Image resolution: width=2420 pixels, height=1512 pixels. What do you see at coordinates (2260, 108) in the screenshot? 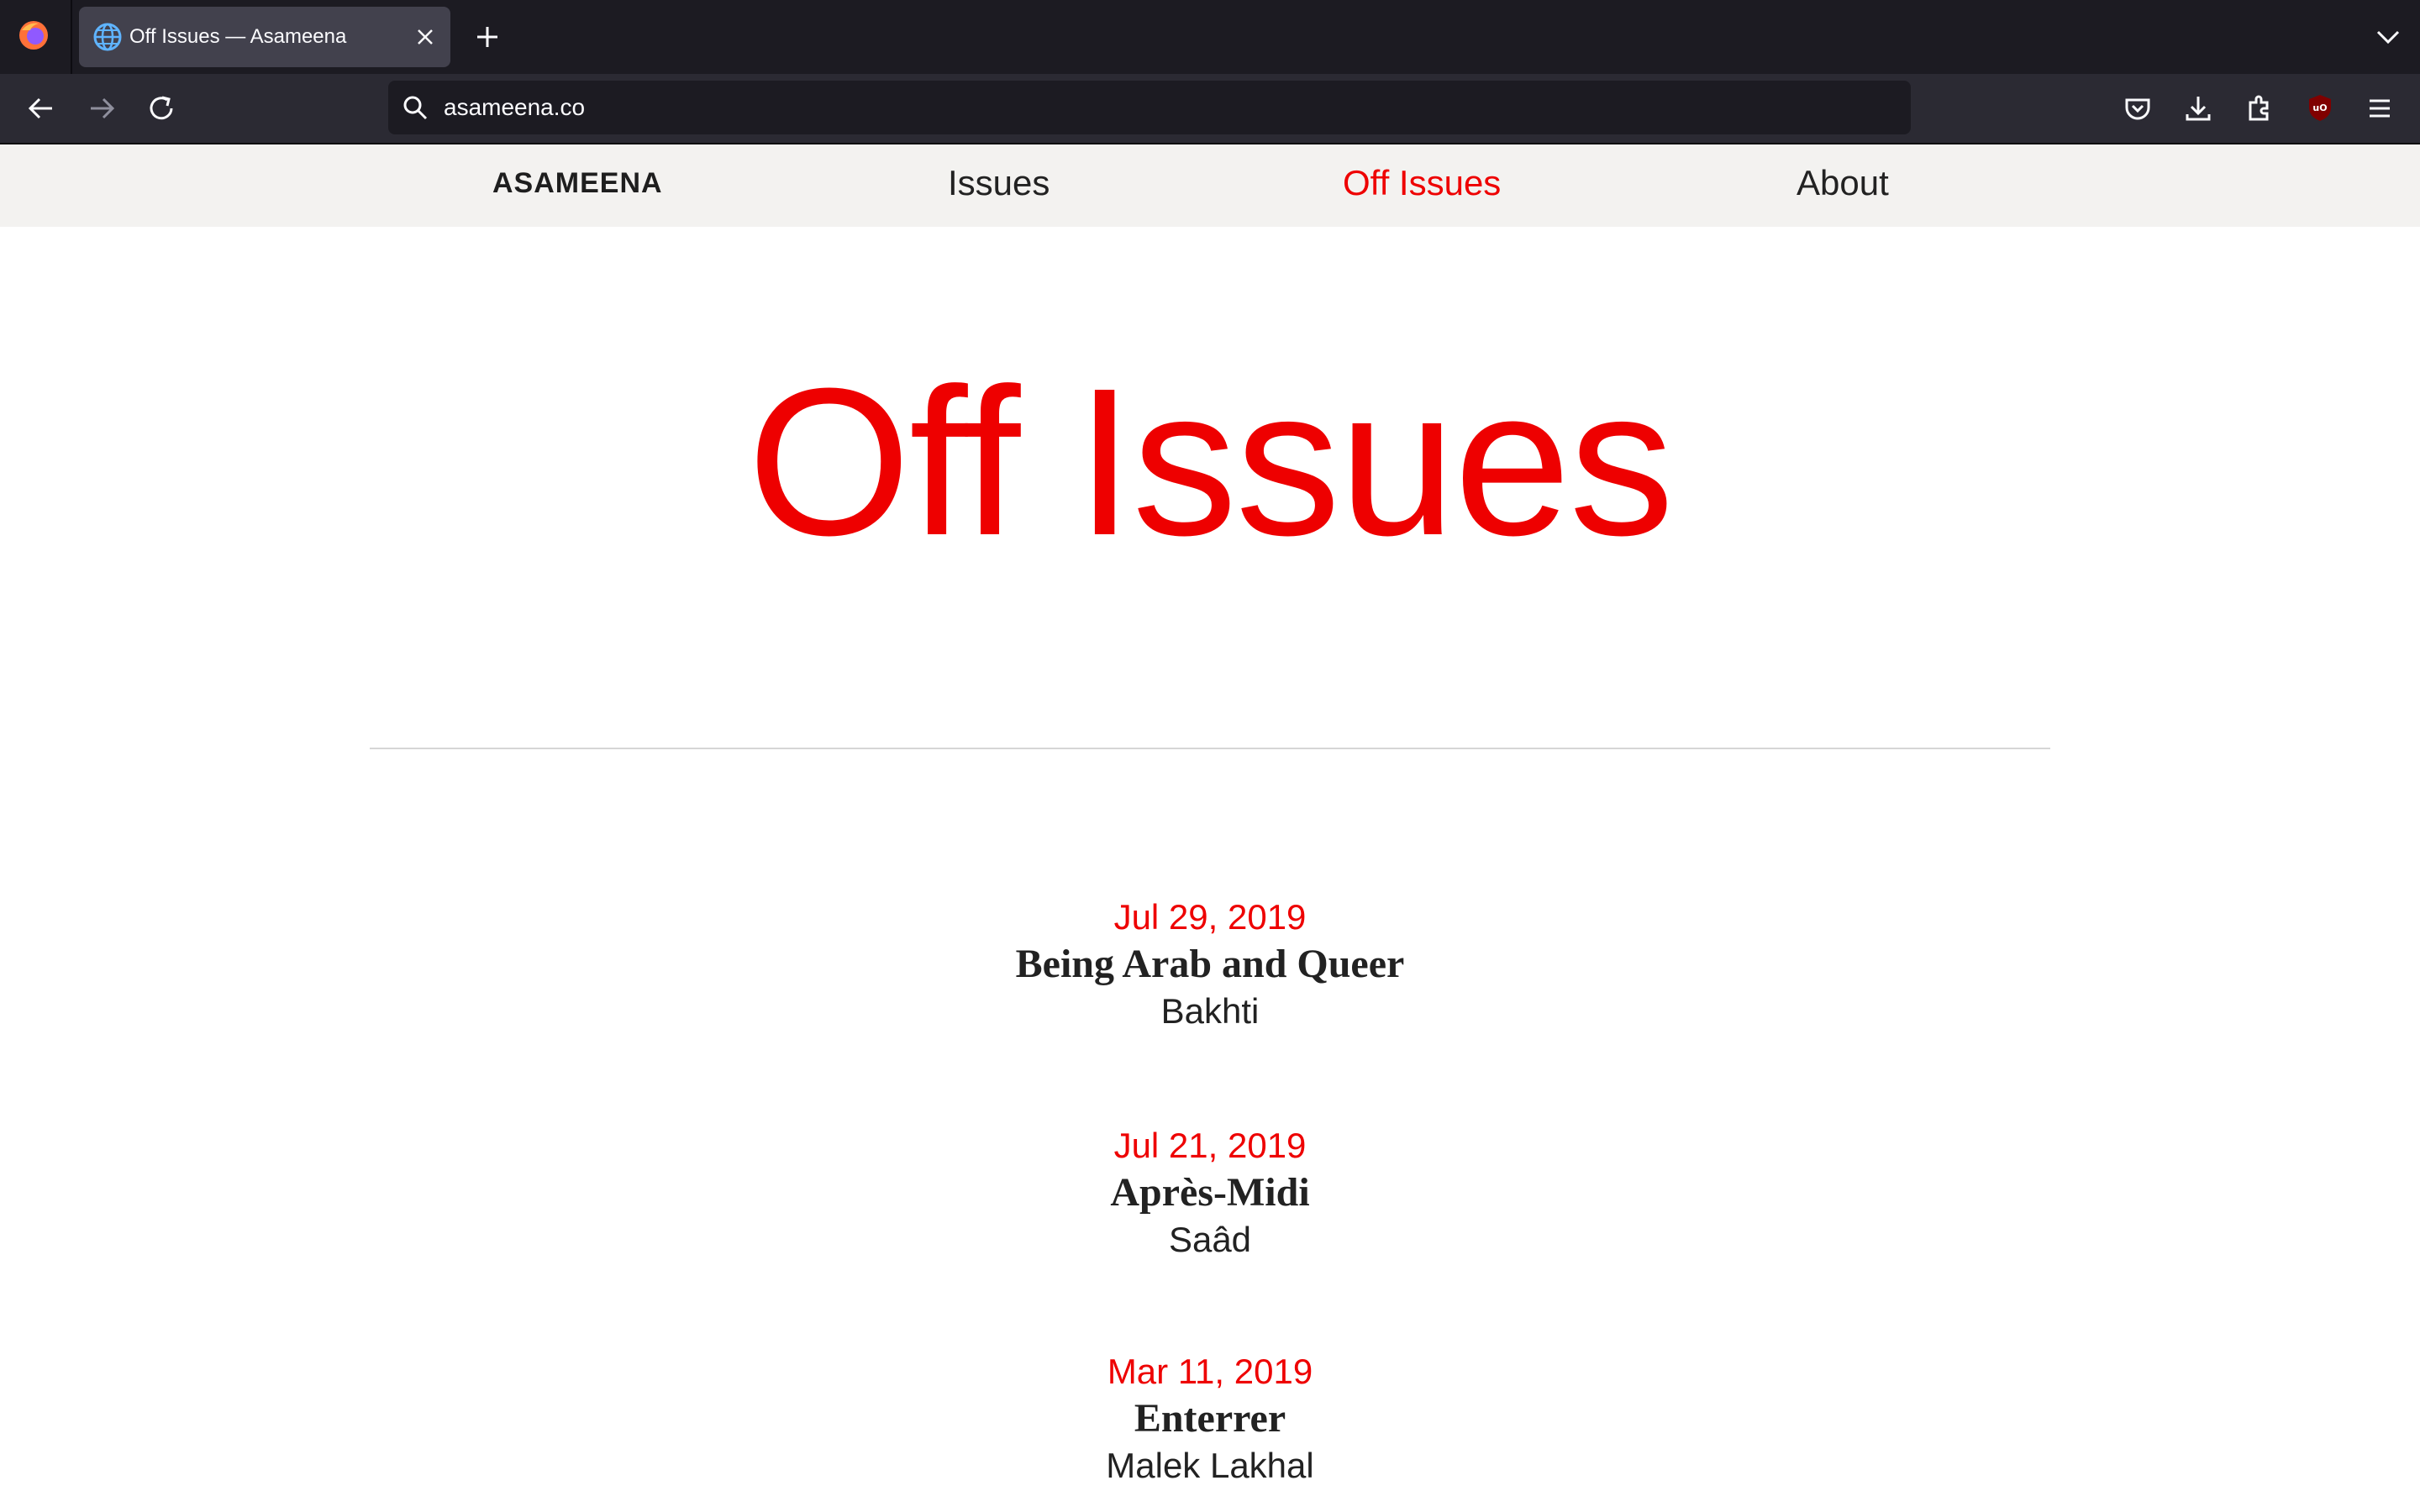
I see `extensions-icon` at bounding box center [2260, 108].